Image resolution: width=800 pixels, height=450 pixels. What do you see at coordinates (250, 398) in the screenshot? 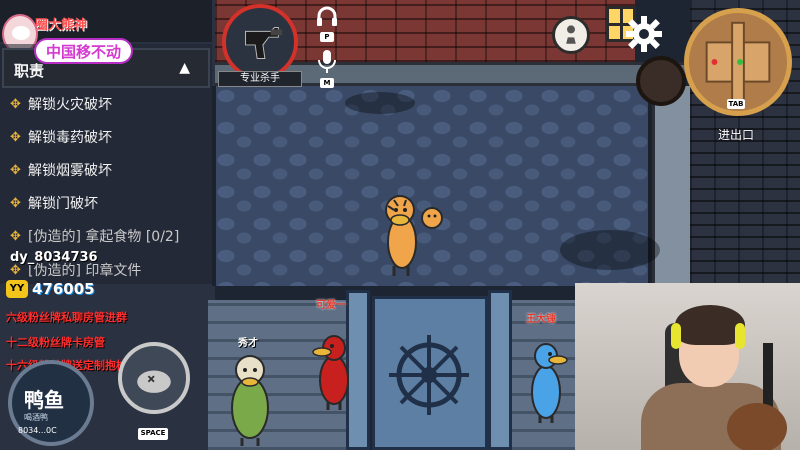
I see `player-goose-green` at bounding box center [250, 398].